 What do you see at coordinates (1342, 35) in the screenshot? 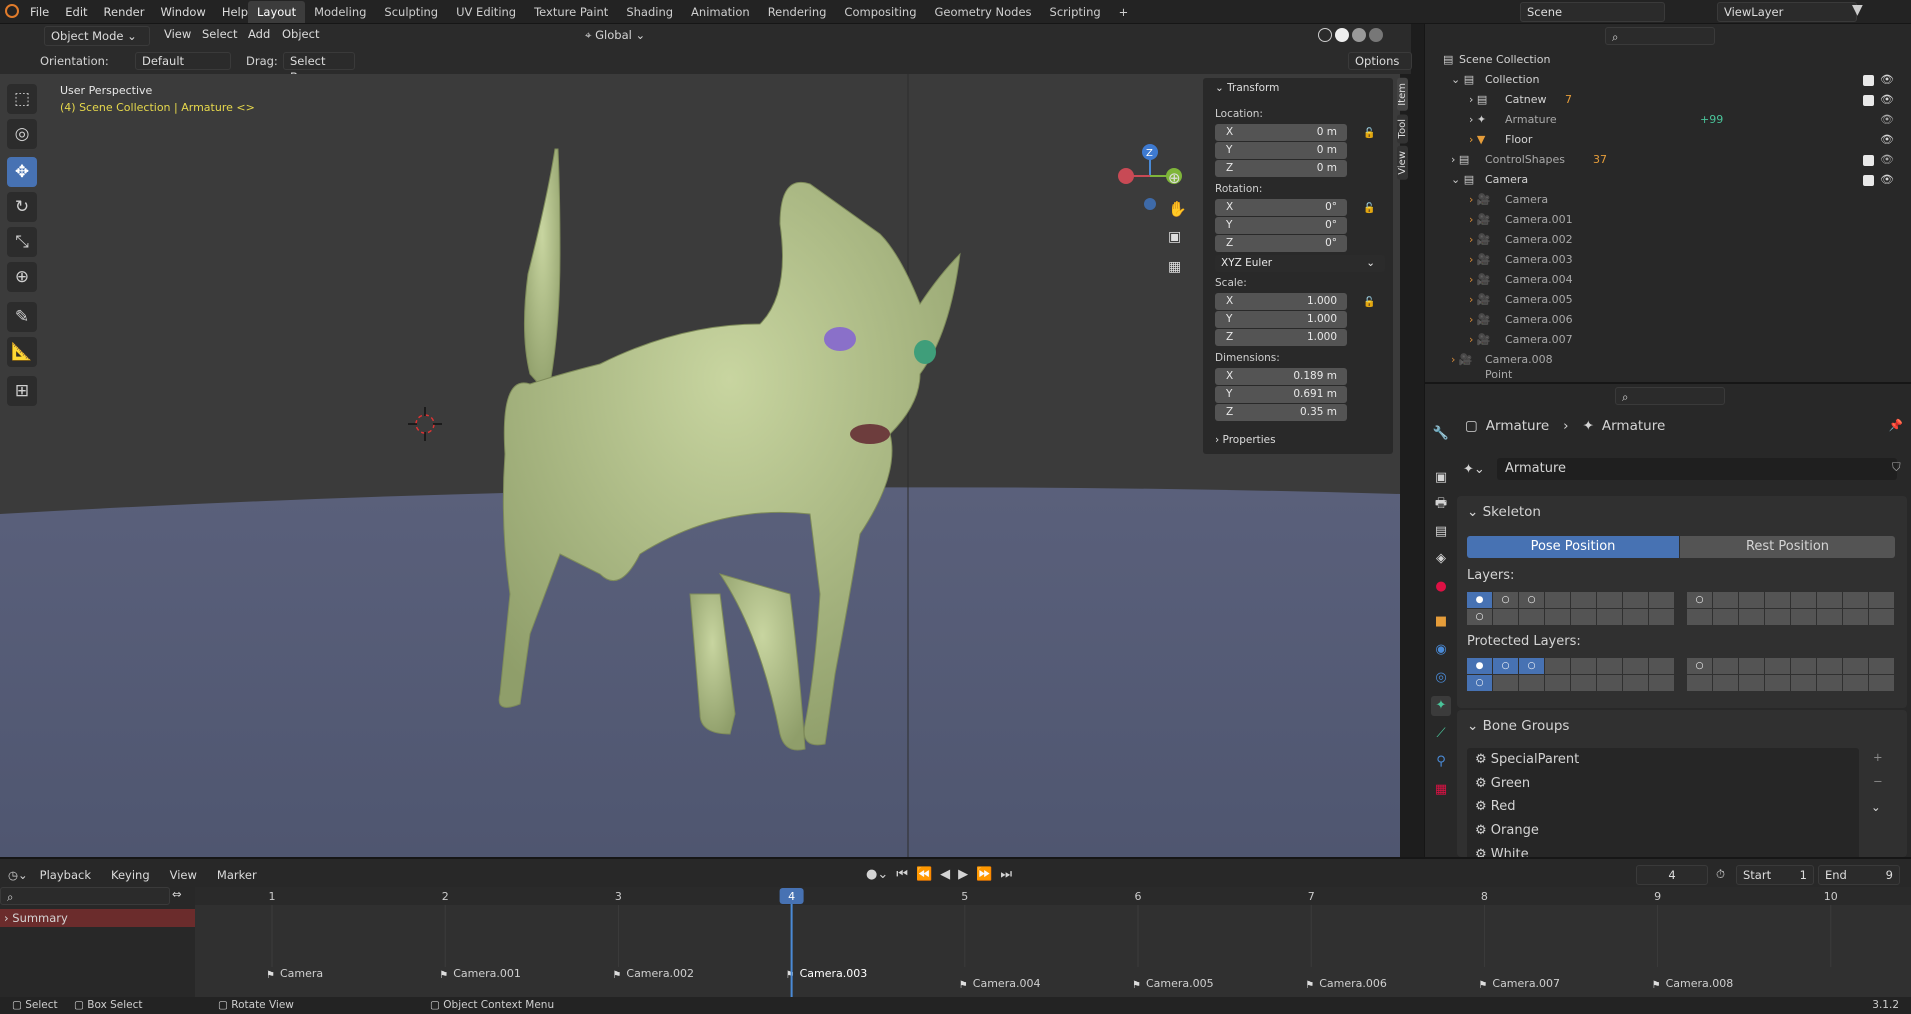
I see `solid-shading-icon` at bounding box center [1342, 35].